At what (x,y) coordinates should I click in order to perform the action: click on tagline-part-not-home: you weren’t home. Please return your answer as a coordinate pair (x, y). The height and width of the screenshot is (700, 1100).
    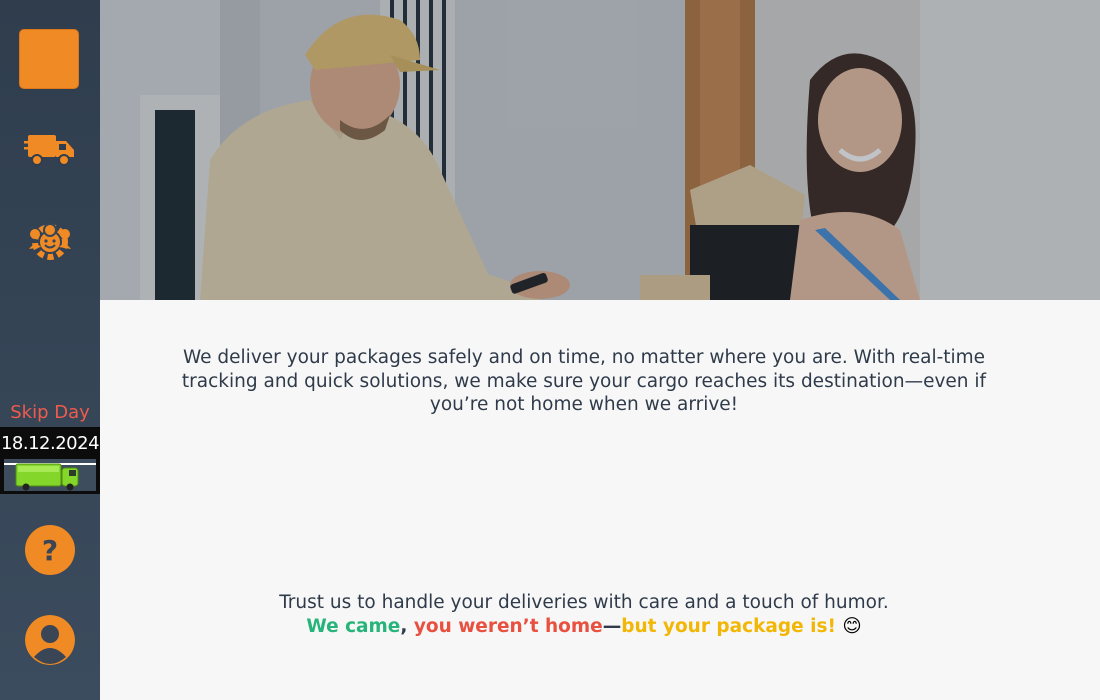
    Looking at the image, I should click on (508, 626).